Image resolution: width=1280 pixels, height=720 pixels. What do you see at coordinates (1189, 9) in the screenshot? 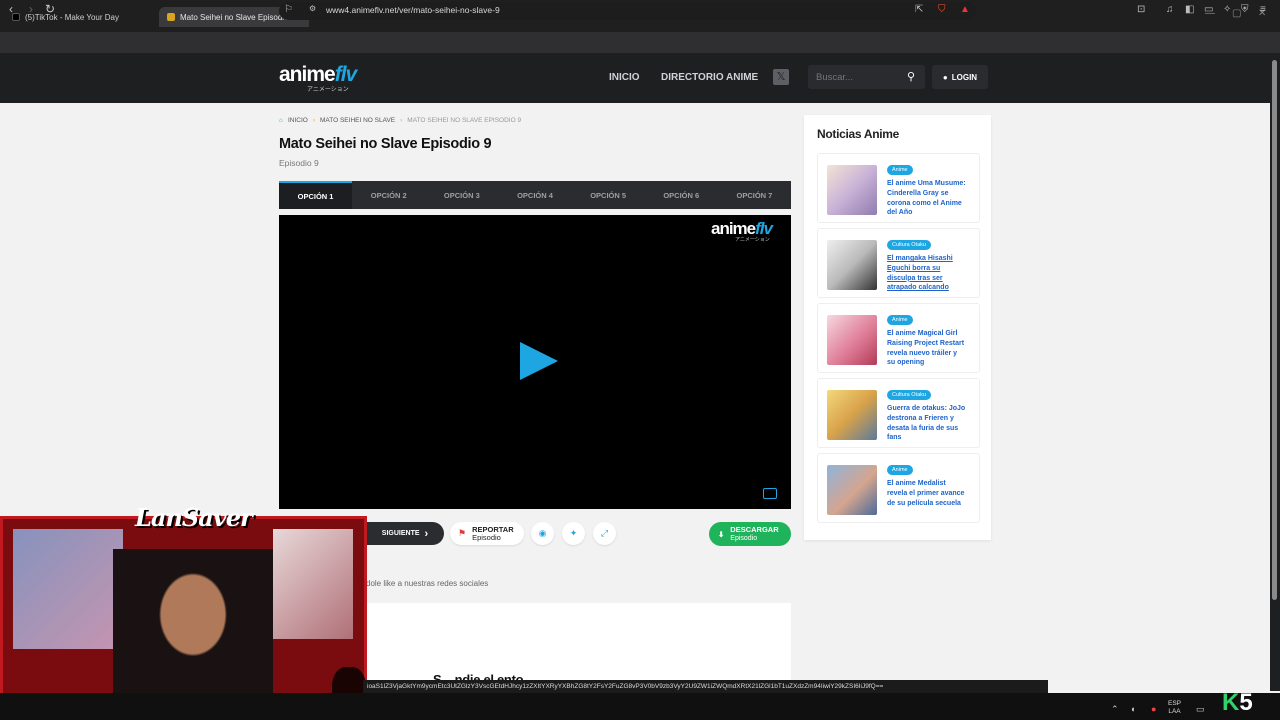
I see `sidebar-icon: ◧` at bounding box center [1189, 9].